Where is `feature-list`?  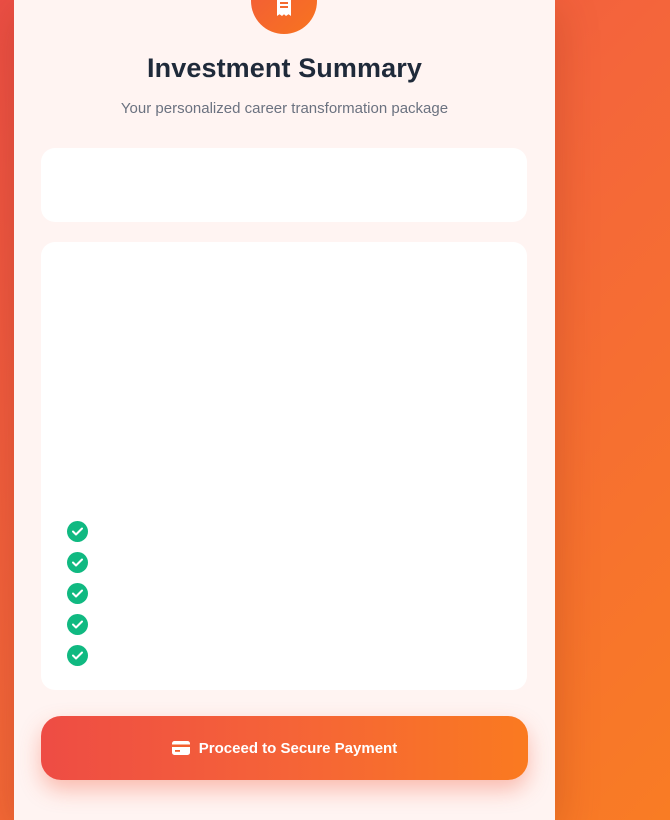
feature-list is located at coordinates (84, 593).